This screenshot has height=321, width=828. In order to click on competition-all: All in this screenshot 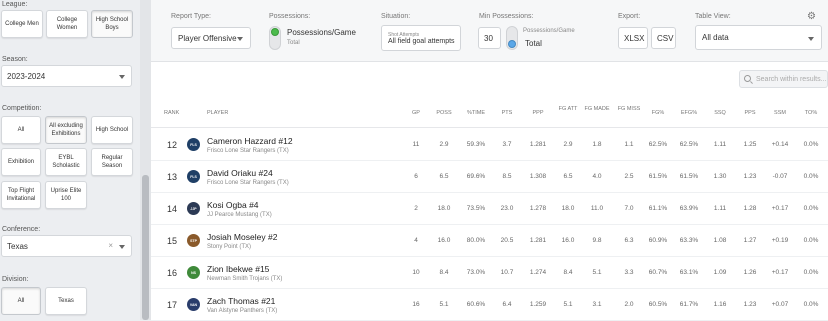, I will do `click(21, 130)`.